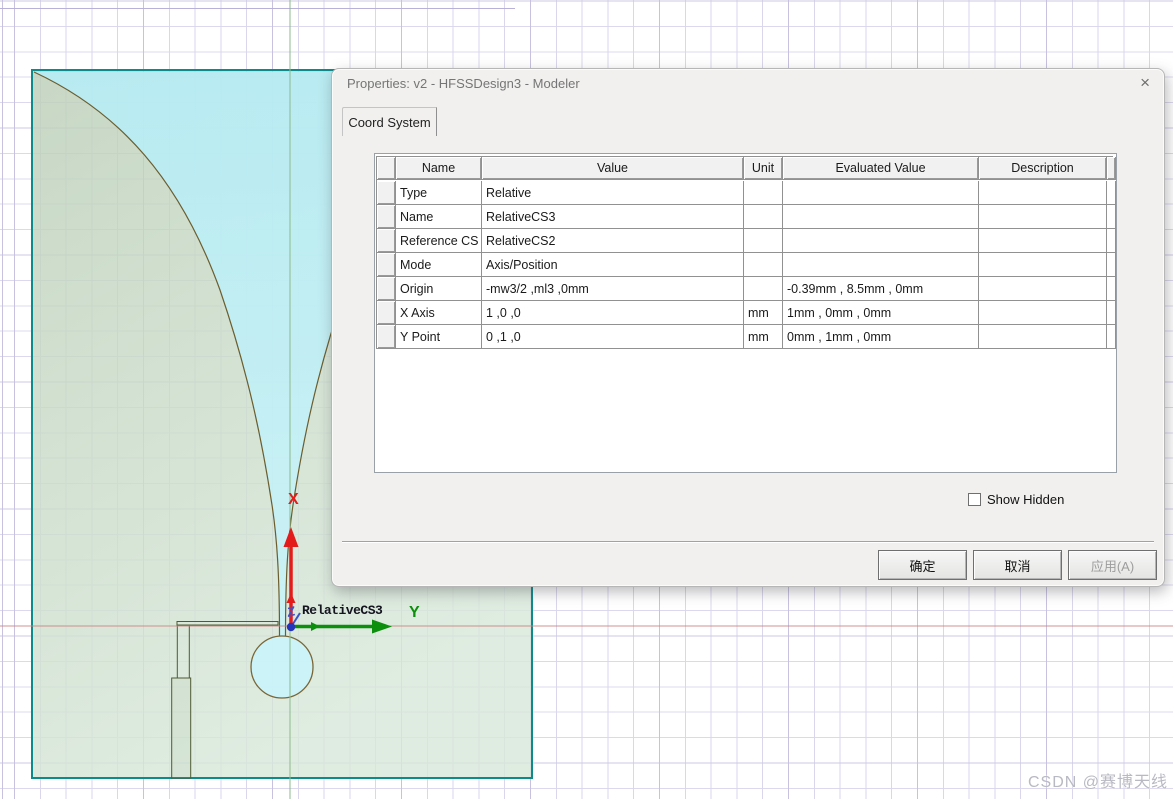  I want to click on cell-name: Reference CS, so click(439, 241).